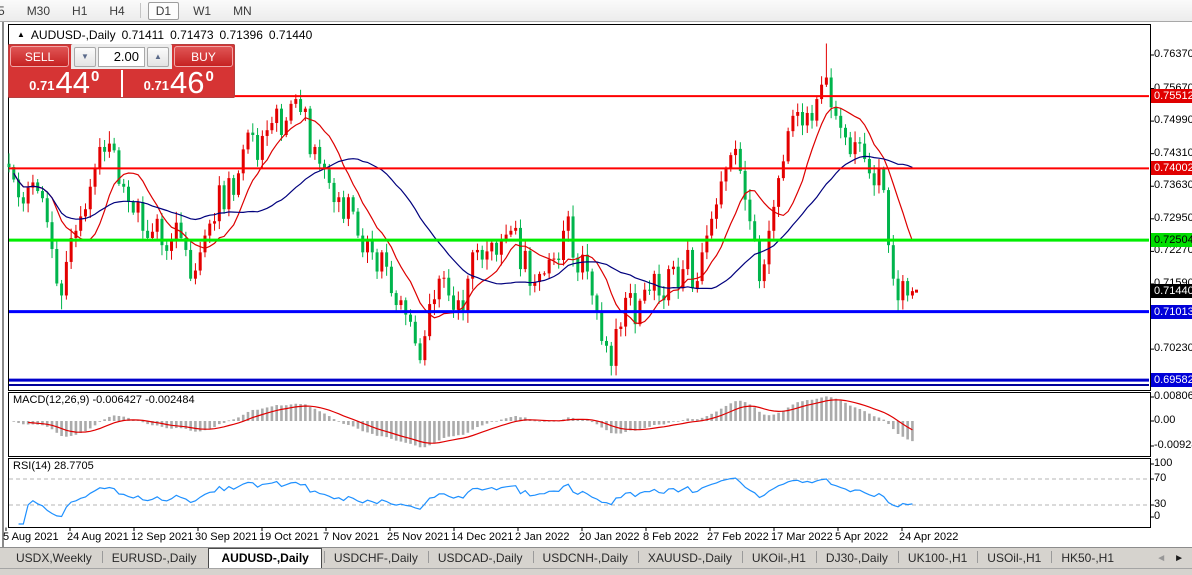  I want to click on tab-ukoil-h1: UKOil-,H1, so click(778, 558).